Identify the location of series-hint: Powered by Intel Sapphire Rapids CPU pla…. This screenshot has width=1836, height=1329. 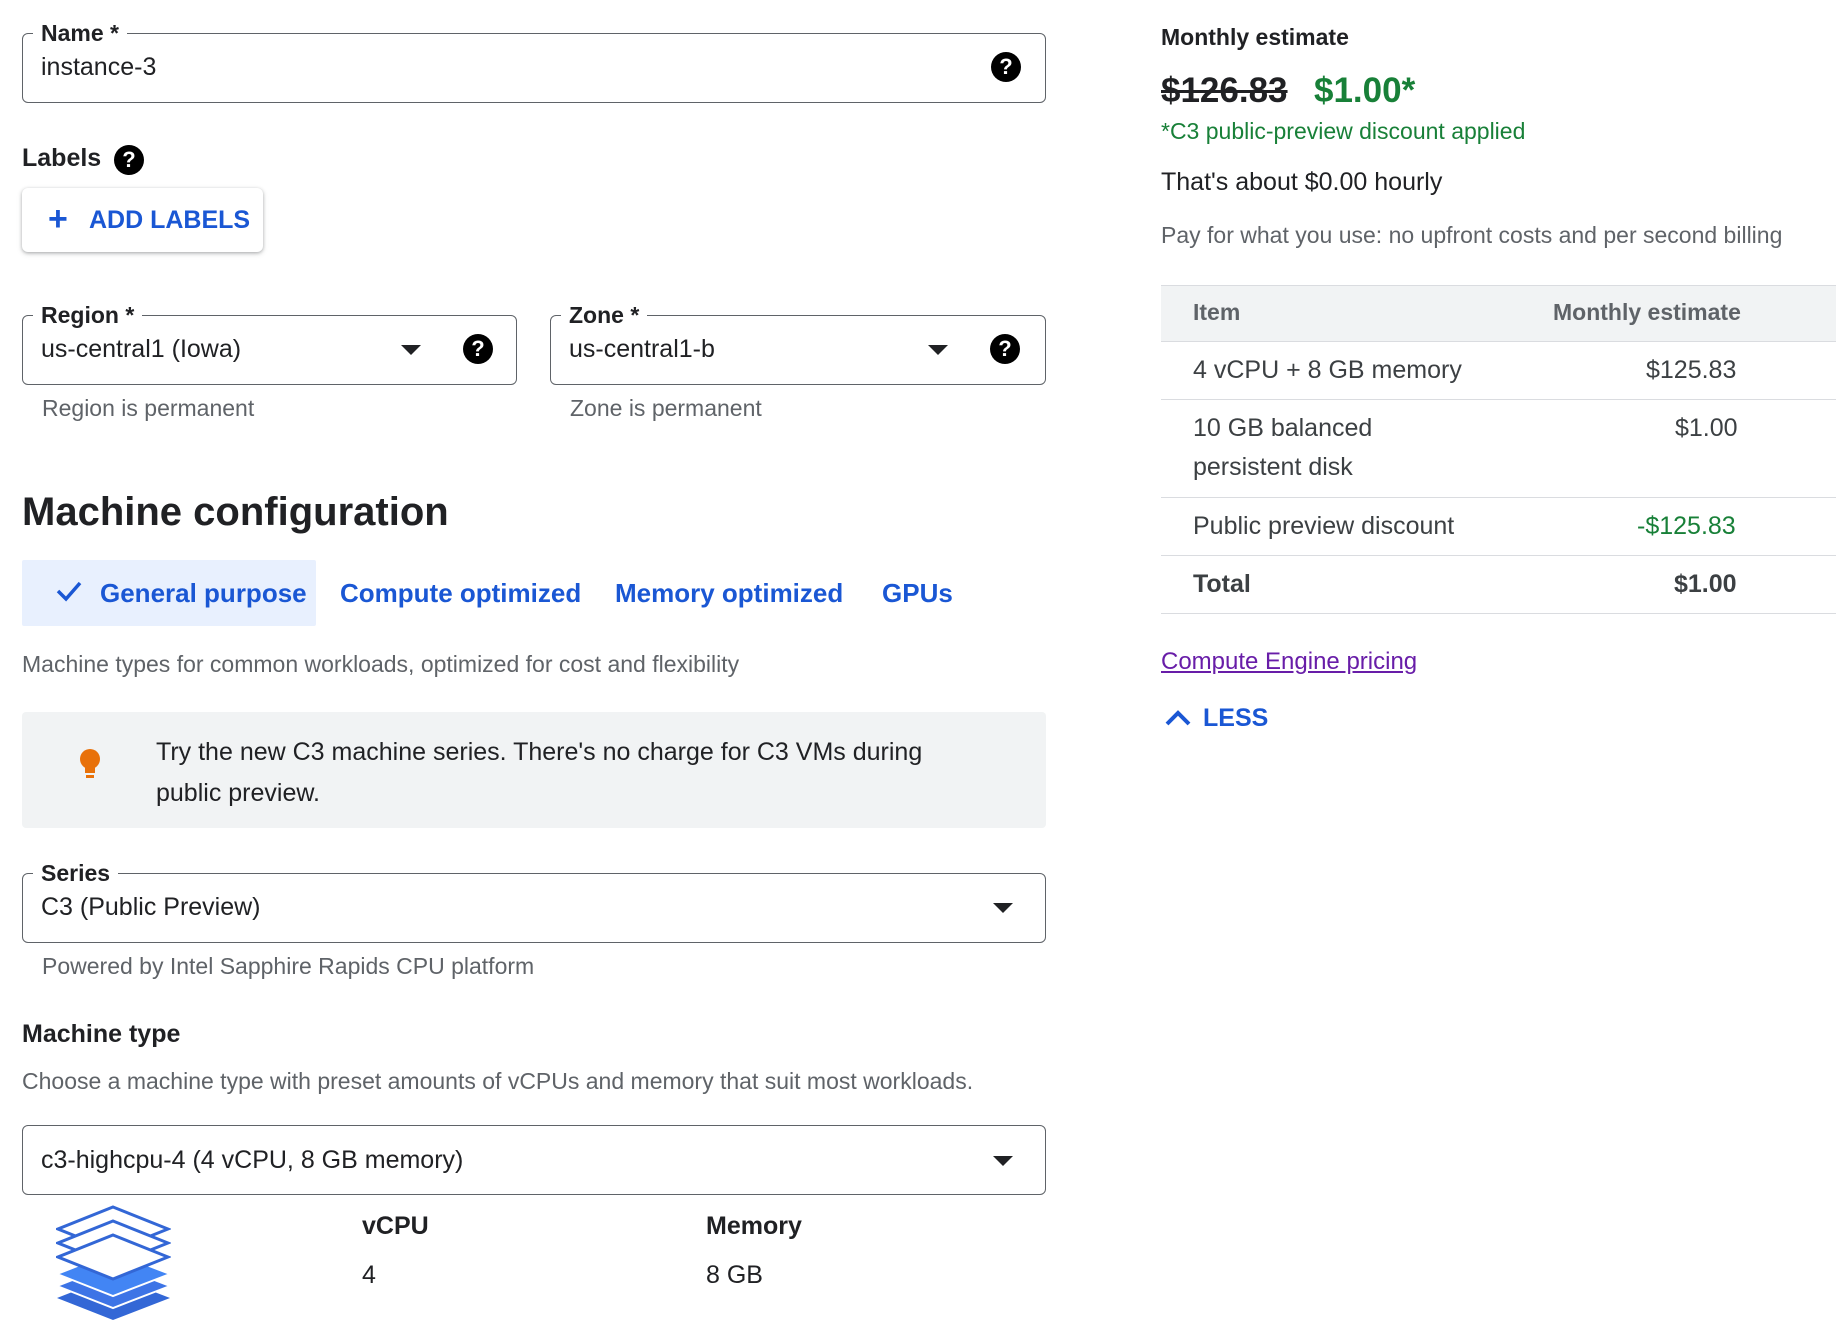
(288, 966).